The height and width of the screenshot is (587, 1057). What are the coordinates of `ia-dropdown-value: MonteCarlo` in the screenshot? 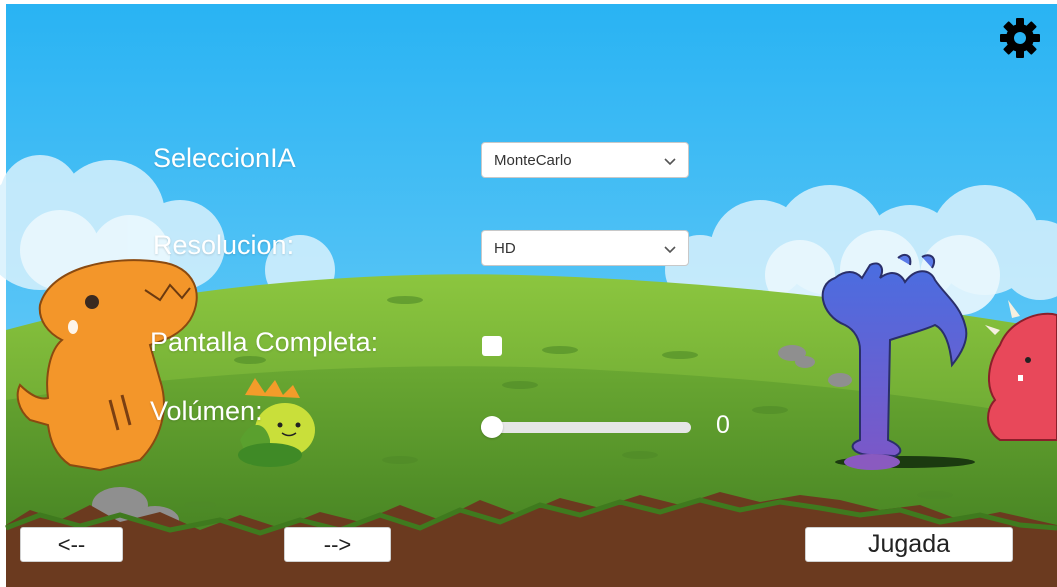 It's located at (533, 160).